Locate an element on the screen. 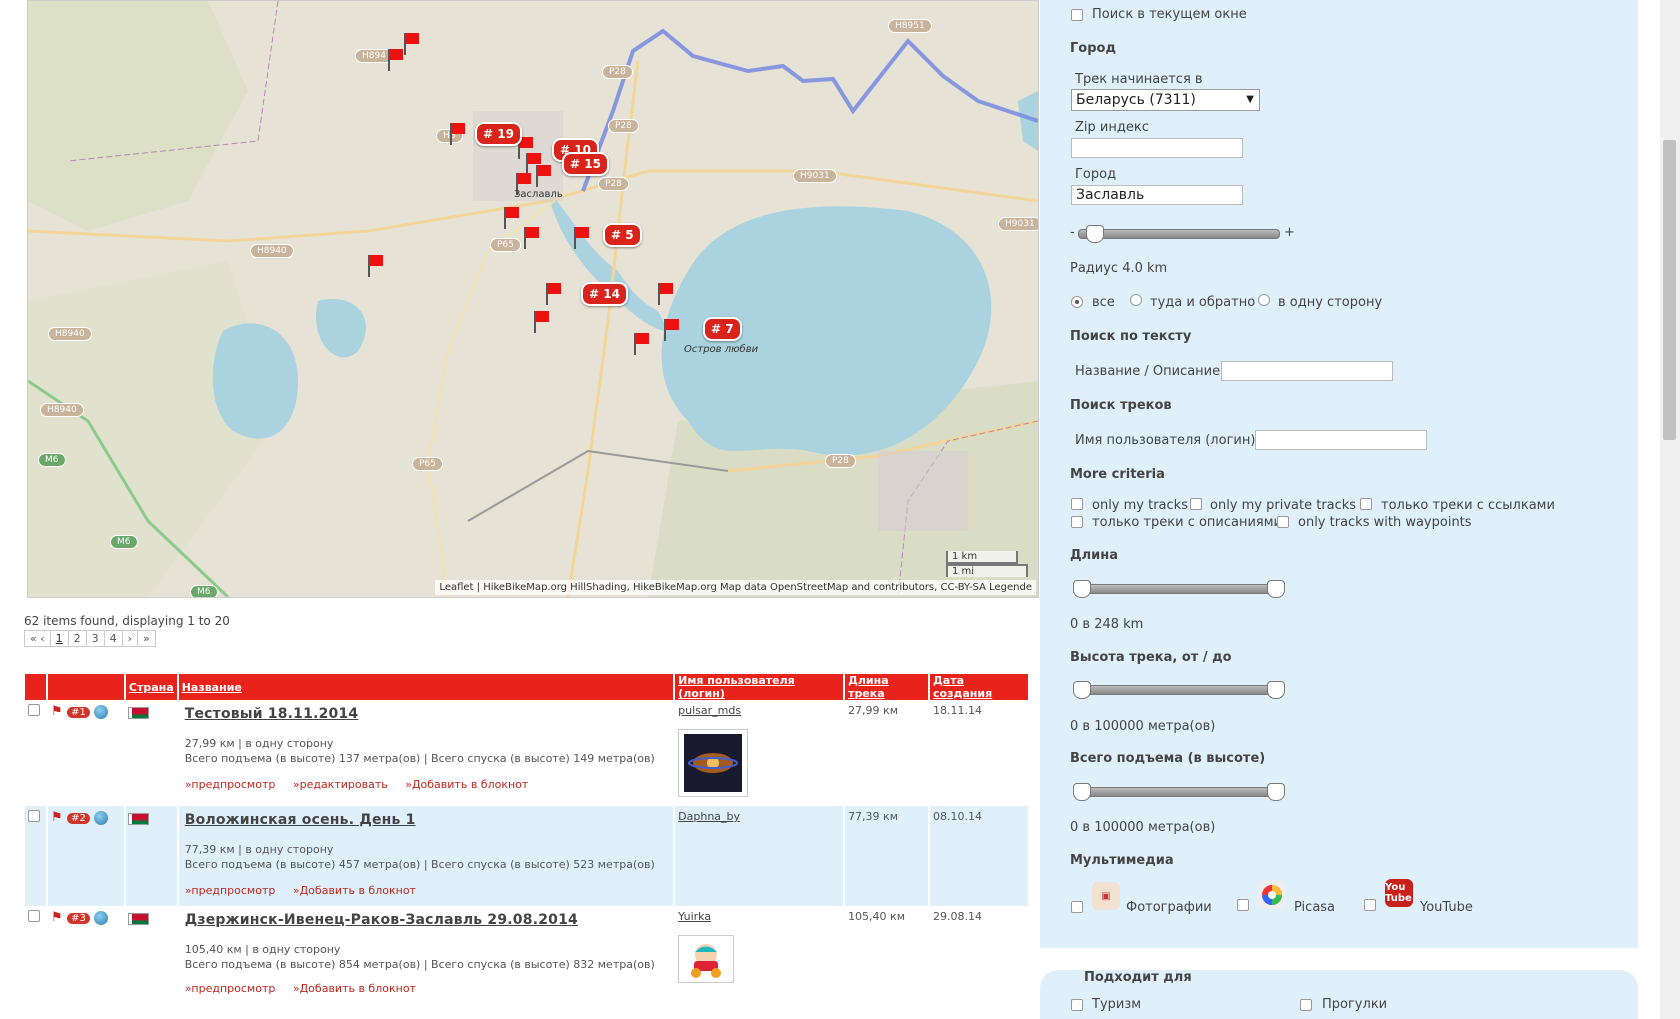 This screenshot has height=1019, width=1680. road-label: P28 is located at coordinates (613, 184).